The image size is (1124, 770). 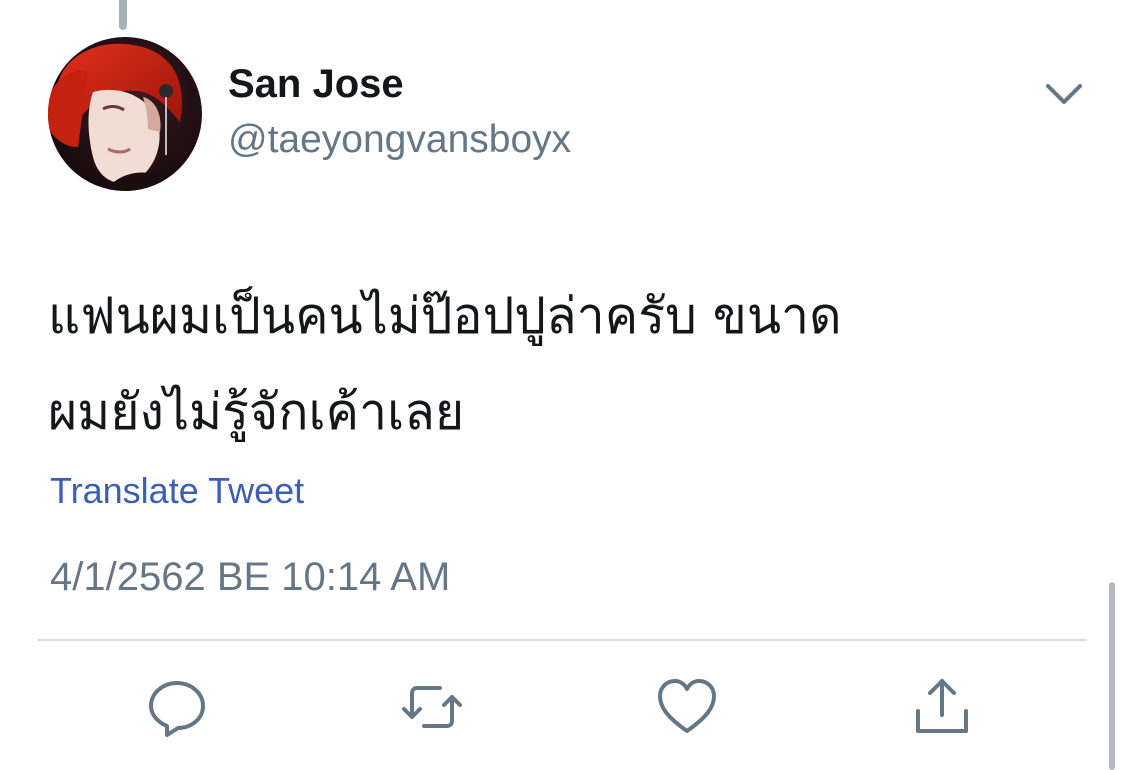 I want to click on display-name: San Jose, so click(x=316, y=84).